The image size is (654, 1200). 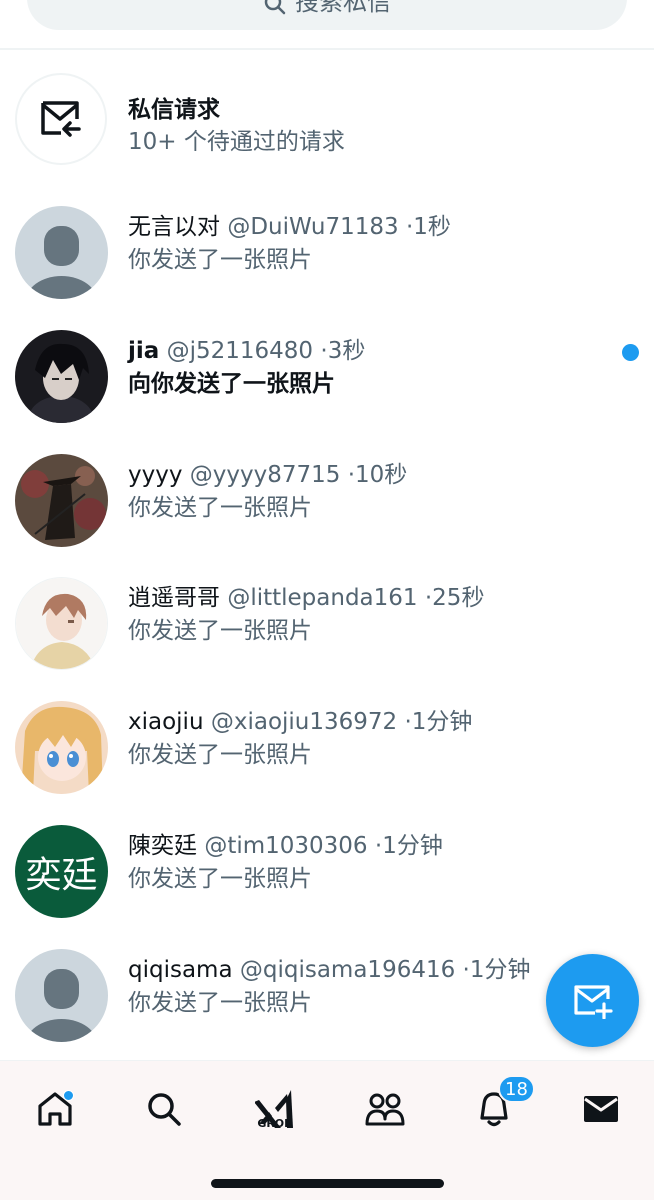 I want to click on sender-handle: @tim1030306, so click(x=286, y=846).